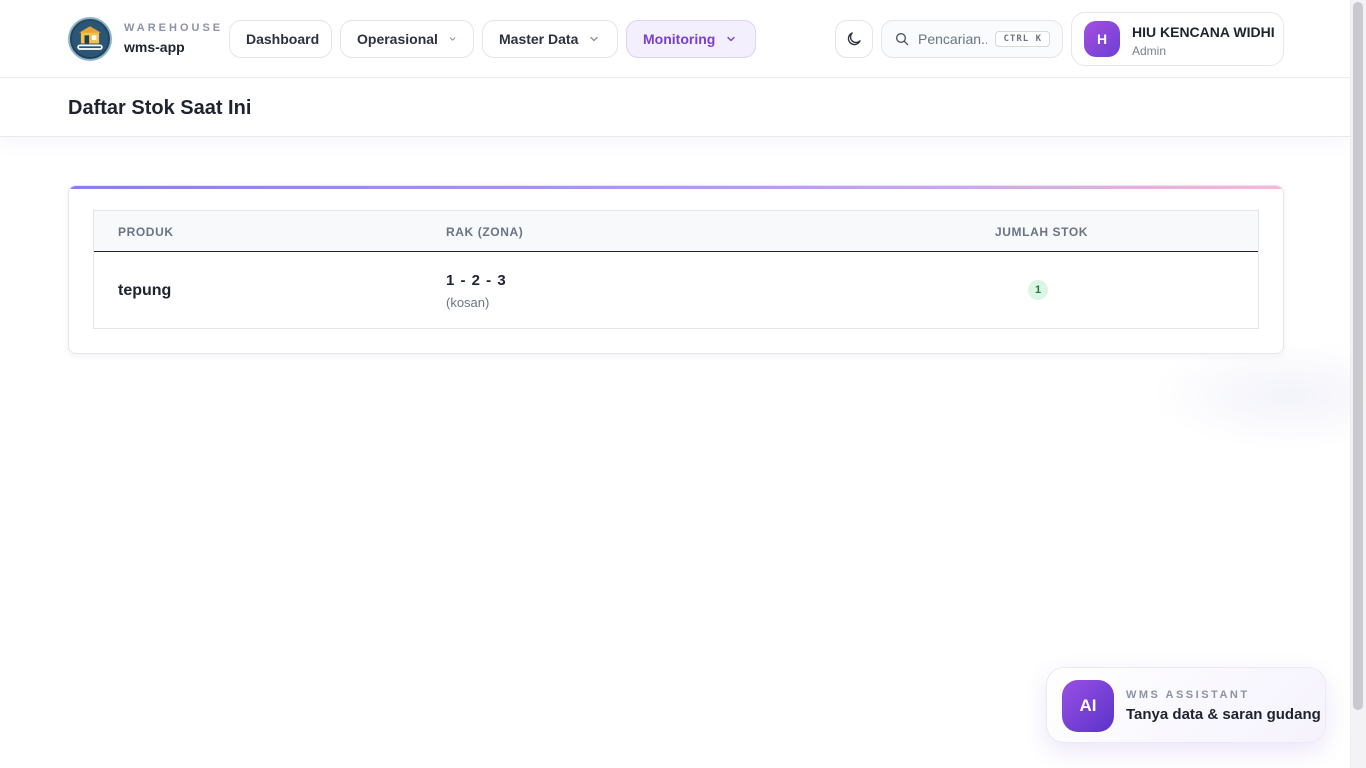 The height and width of the screenshot is (768, 1366). Describe the element at coordinates (397, 39) in the screenshot. I see `nav-label: Operasional` at that location.